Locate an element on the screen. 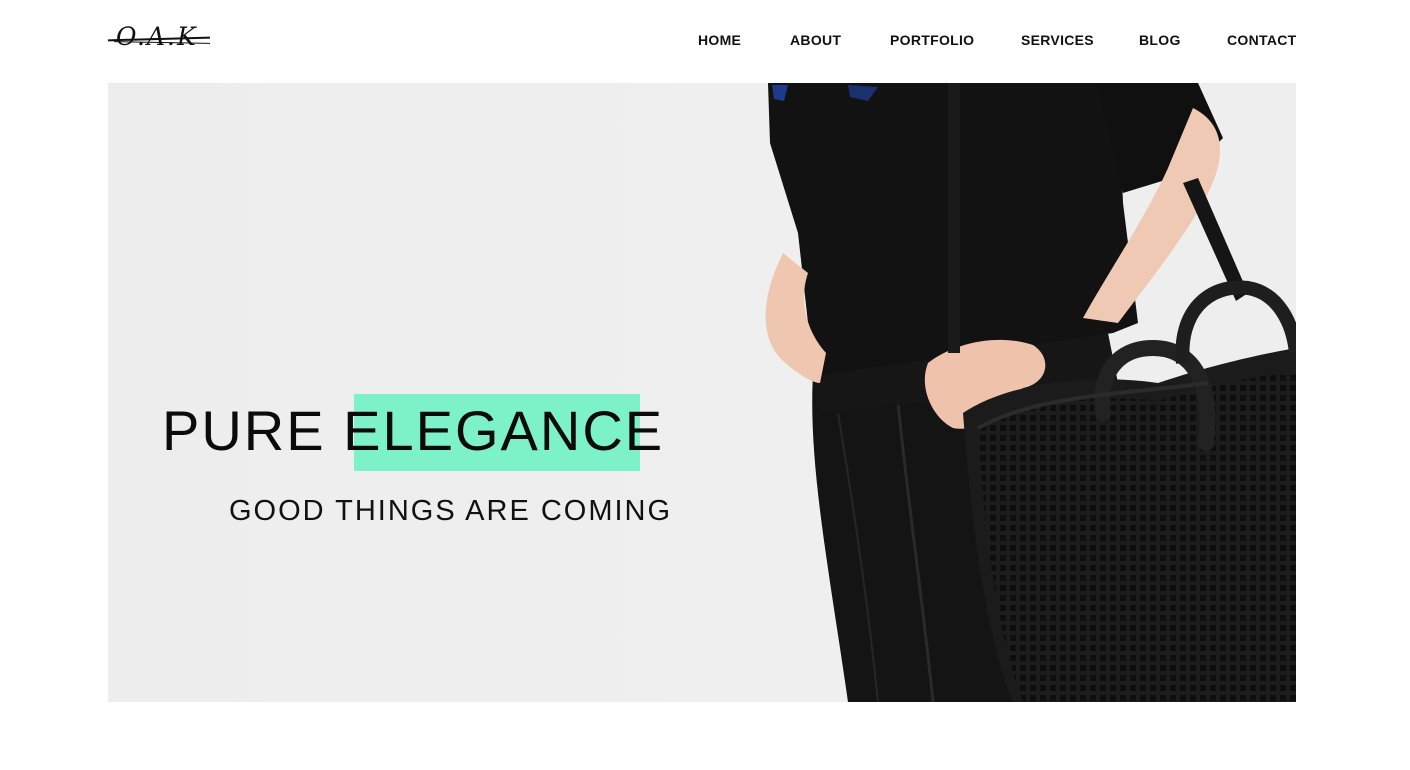  hero-headline-text: PURE ELEGANCE is located at coordinates (413, 430).